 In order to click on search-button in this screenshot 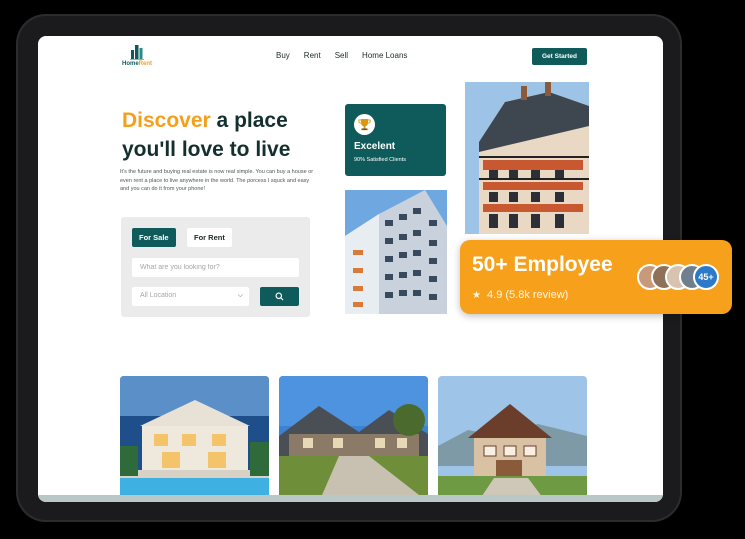, I will do `click(279, 296)`.